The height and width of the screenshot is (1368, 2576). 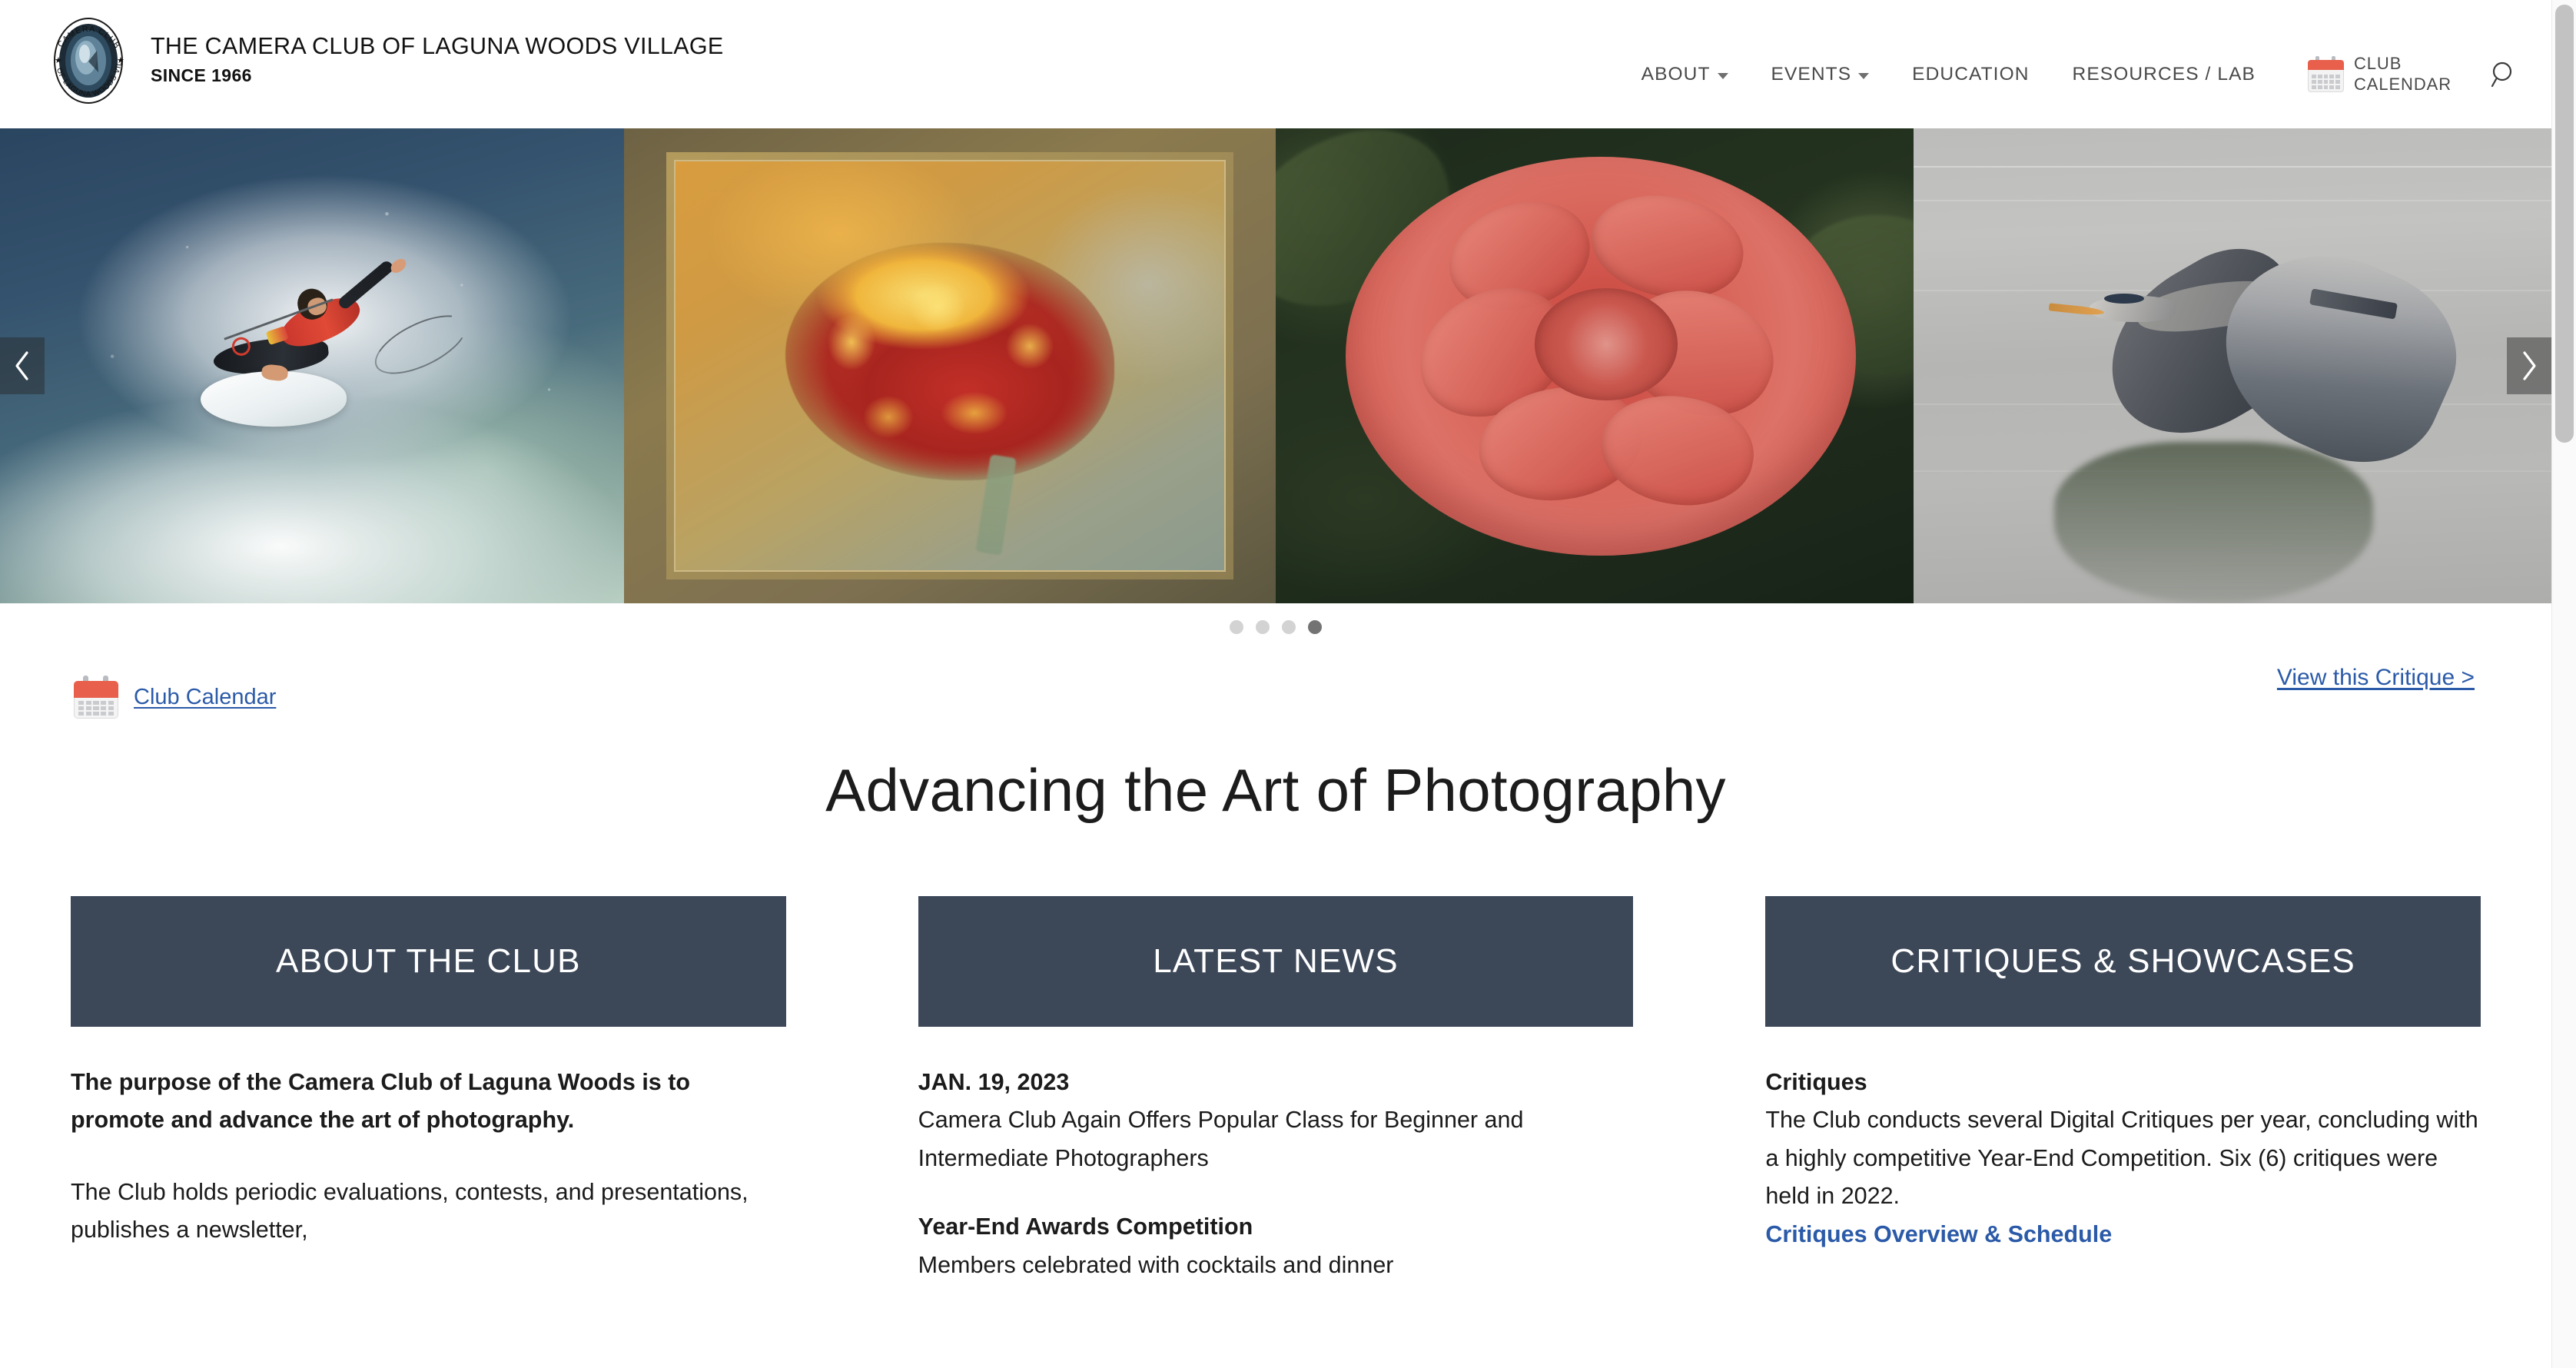 What do you see at coordinates (2563, 684) in the screenshot?
I see `page-scrollbar` at bounding box center [2563, 684].